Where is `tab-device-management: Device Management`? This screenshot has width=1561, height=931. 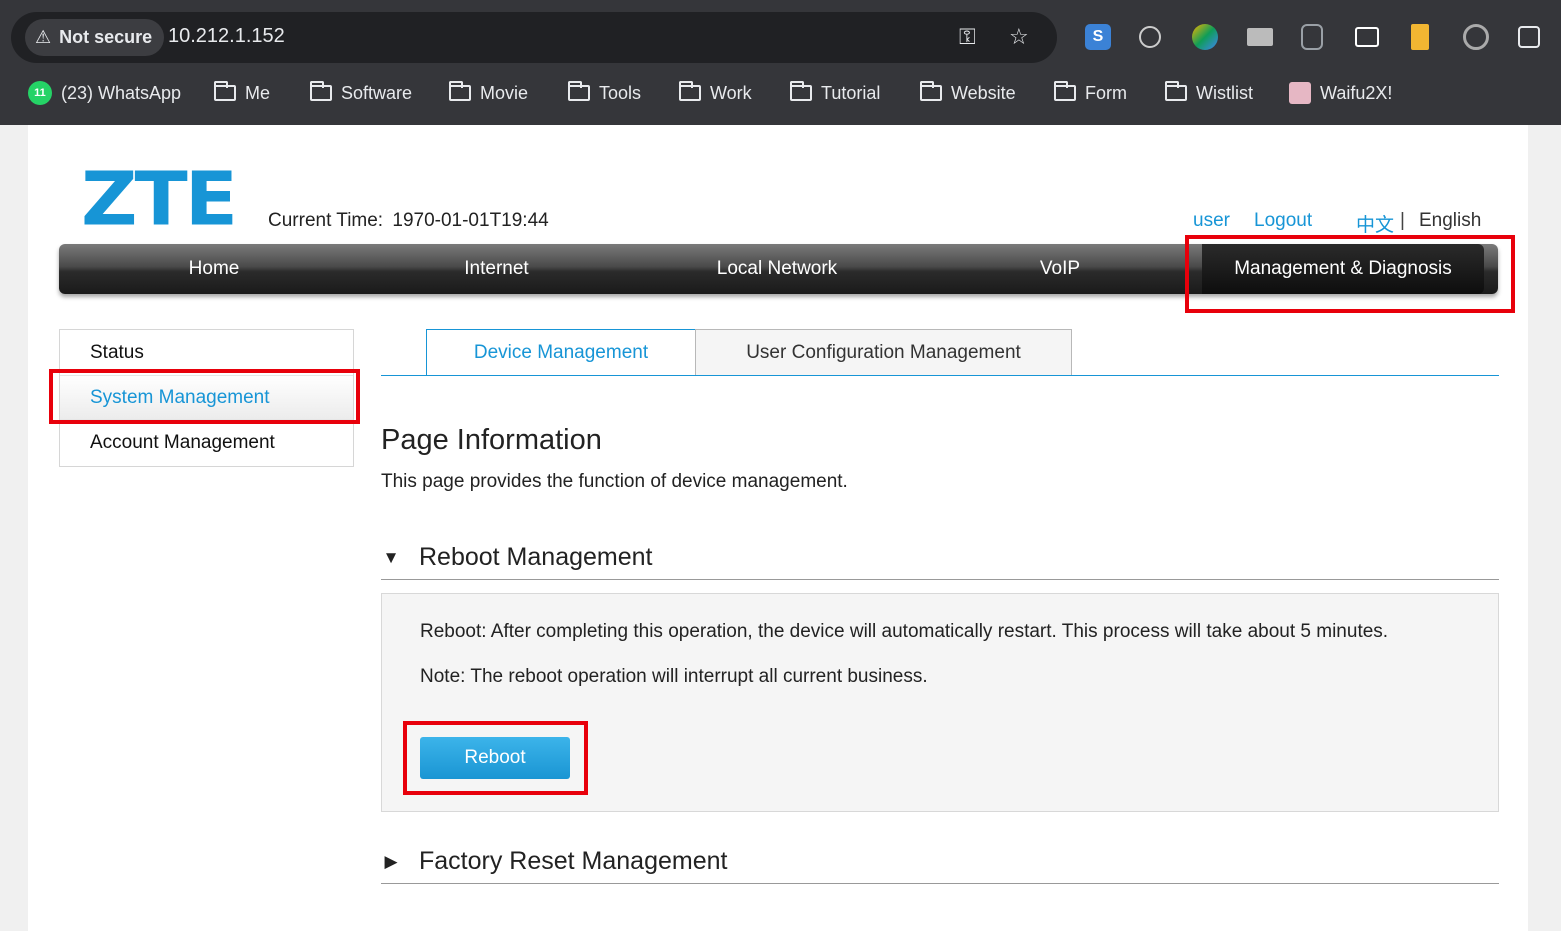 tab-device-management: Device Management is located at coordinates (561, 352).